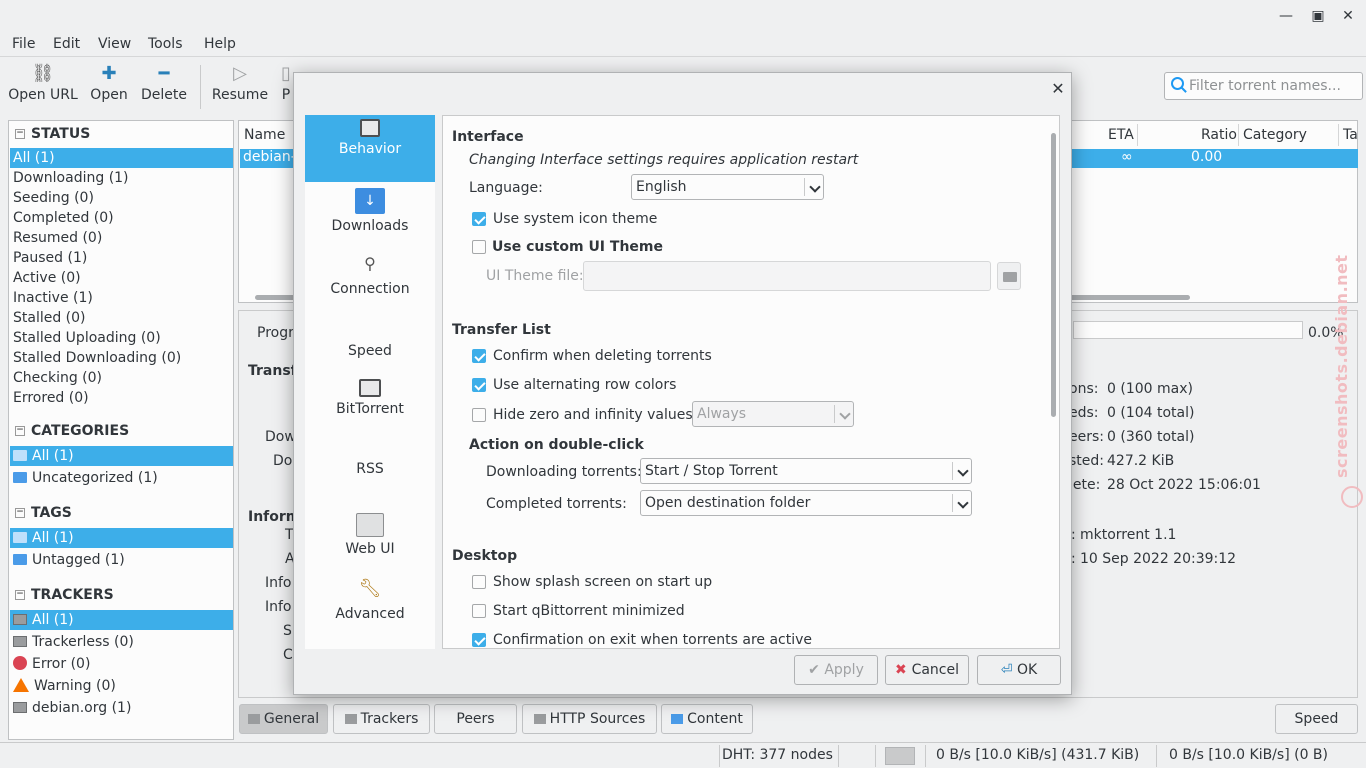  Describe the element at coordinates (1275, 135) in the screenshot. I see `column-category: Category` at that location.